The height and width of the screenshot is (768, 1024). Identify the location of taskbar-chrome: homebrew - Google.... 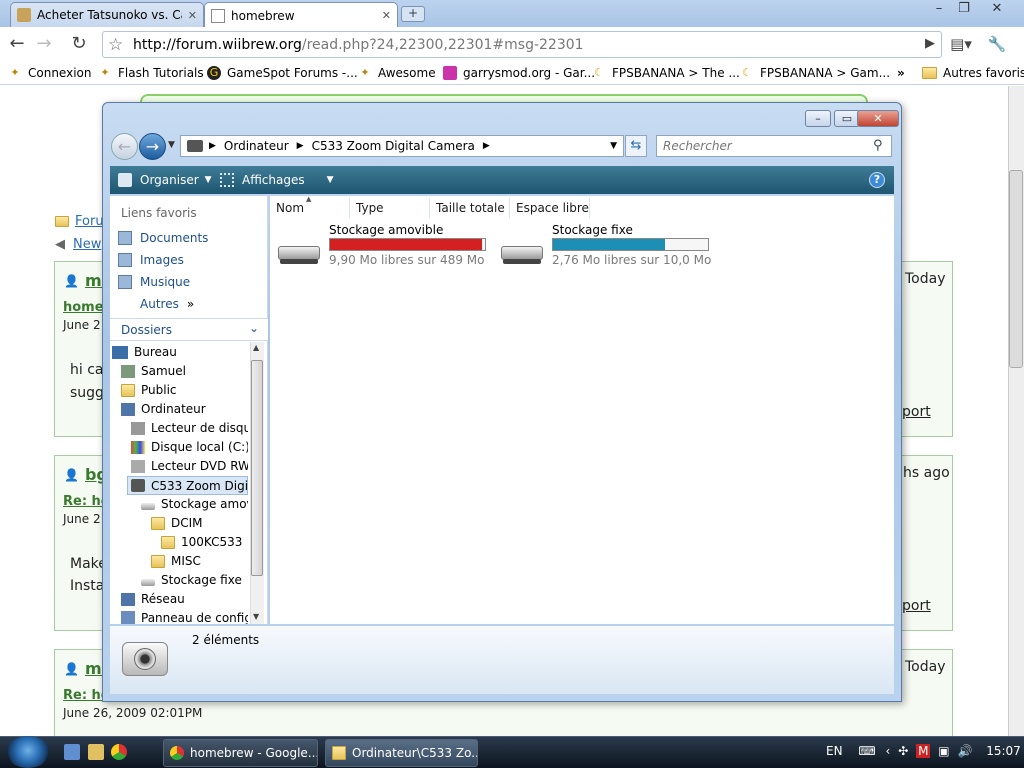
(240, 753).